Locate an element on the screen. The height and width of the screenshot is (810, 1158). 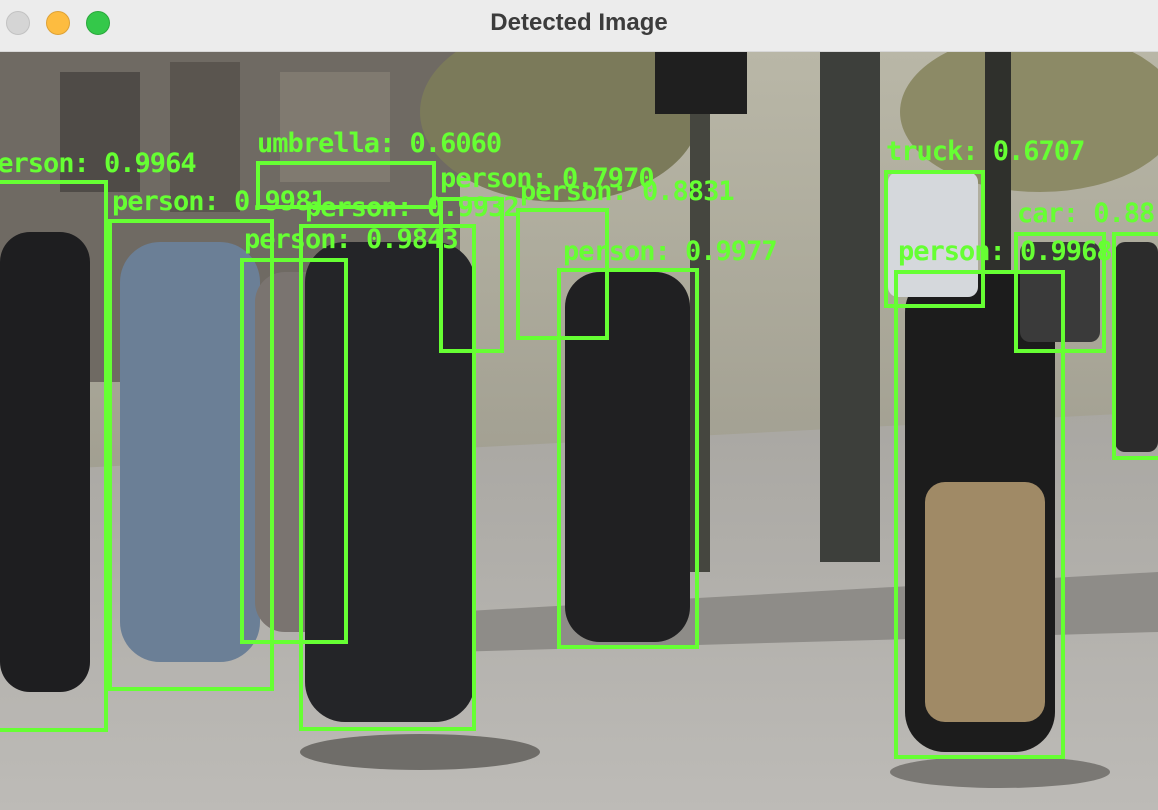
detection-label-person-8: person: 0.9968 is located at coordinates (1005, 251).